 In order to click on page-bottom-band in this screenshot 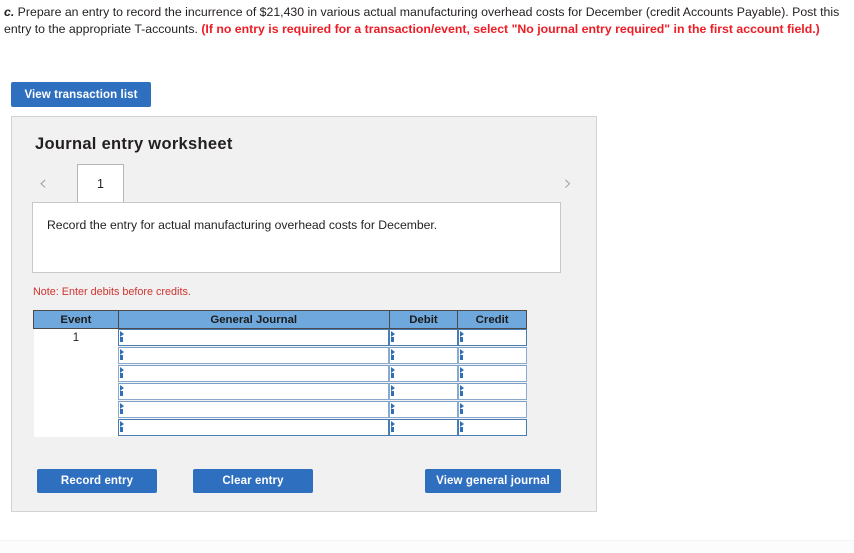, I will do `click(427, 546)`.